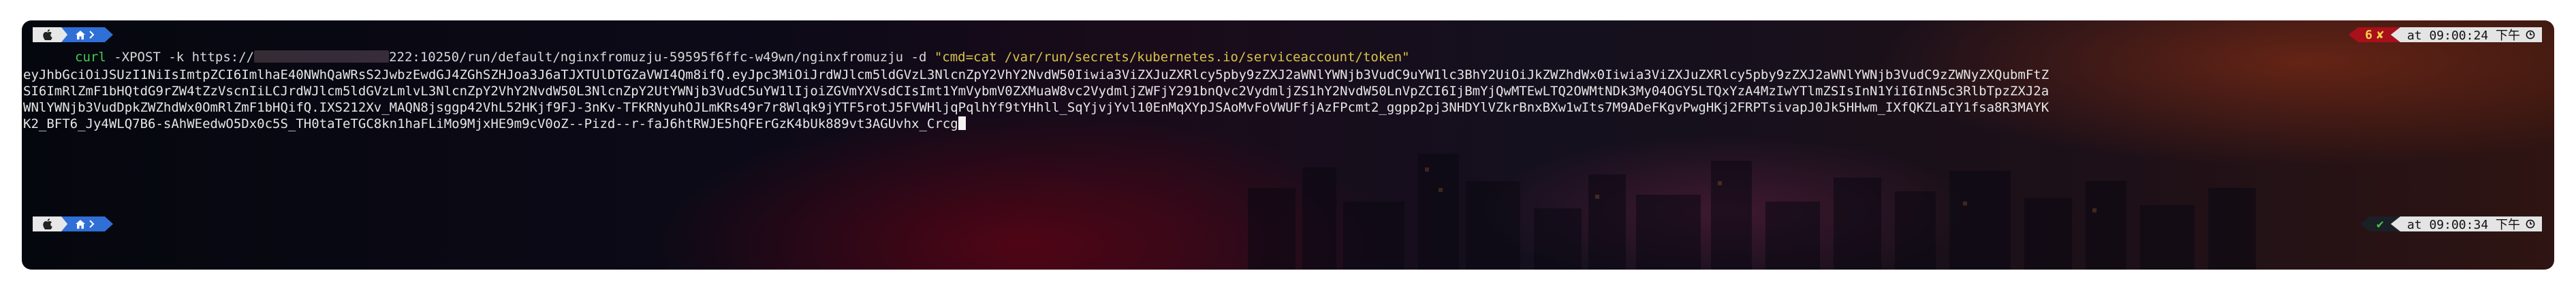 This screenshot has height=290, width=2576. Describe the element at coordinates (90, 58) in the screenshot. I see `command-program: curl` at that location.